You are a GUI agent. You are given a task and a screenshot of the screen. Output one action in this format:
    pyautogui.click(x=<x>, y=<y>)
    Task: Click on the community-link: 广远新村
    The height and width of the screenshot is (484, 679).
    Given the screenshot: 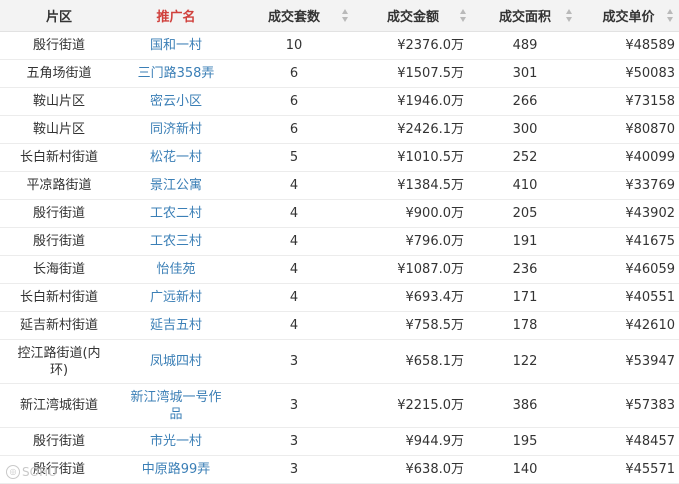 What is the action you would take?
    pyautogui.click(x=176, y=297)
    